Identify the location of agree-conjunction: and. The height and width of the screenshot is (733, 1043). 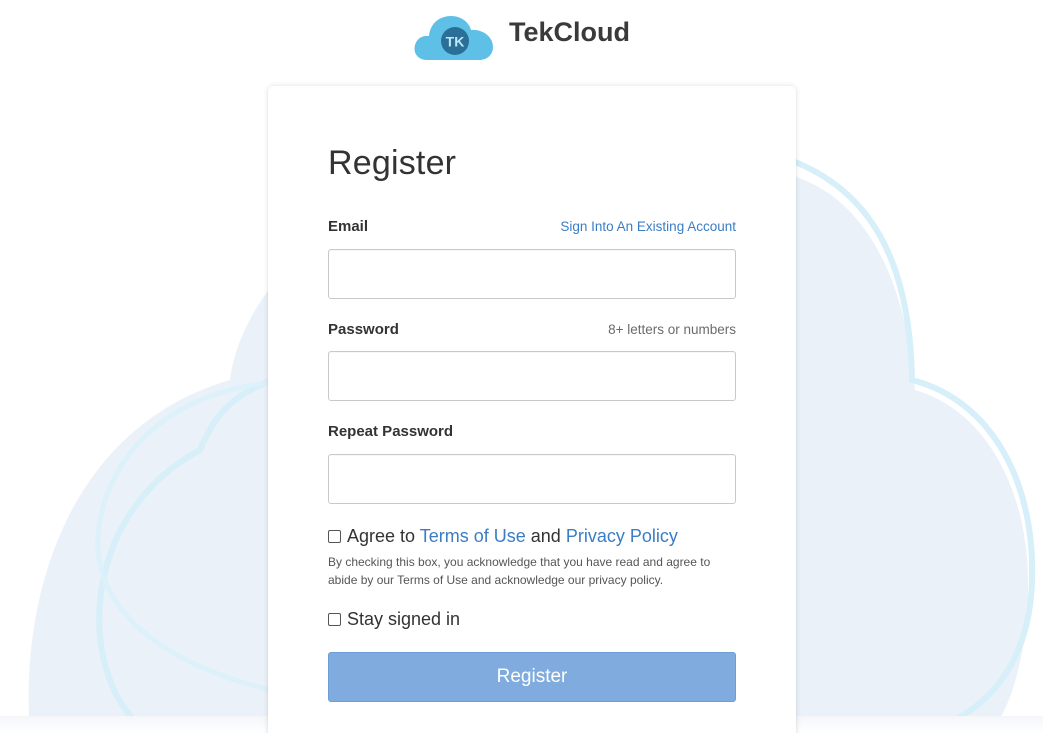
(545, 536).